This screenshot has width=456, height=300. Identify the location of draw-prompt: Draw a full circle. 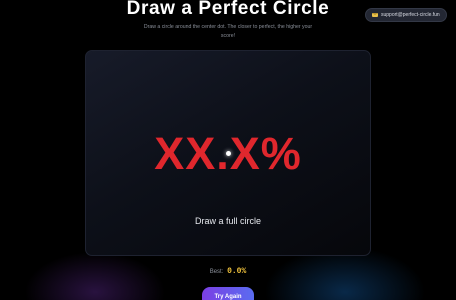
(227, 221).